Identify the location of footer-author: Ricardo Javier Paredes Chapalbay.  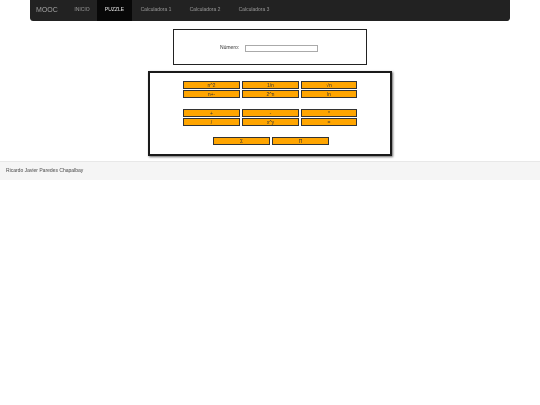
(45, 171).